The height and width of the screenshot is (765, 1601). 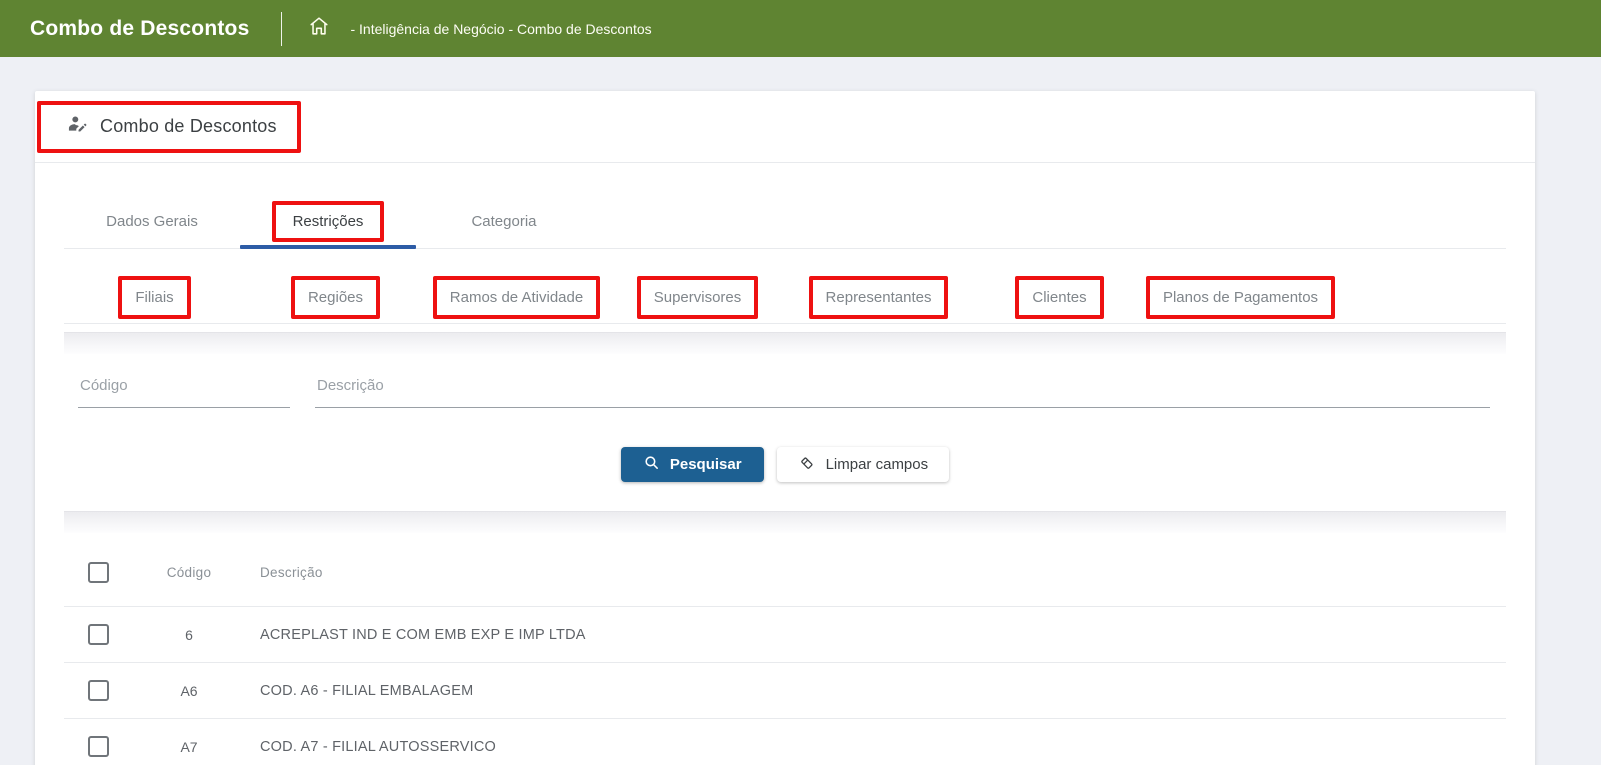 I want to click on table-row: A7 COD. A7 - FILIAL AUTOSSERVICO, so click(x=785, y=741).